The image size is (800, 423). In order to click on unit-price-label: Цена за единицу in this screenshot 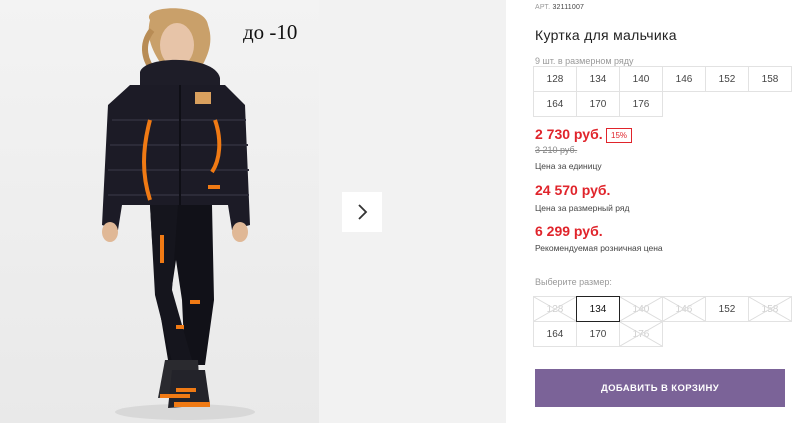, I will do `click(568, 166)`.